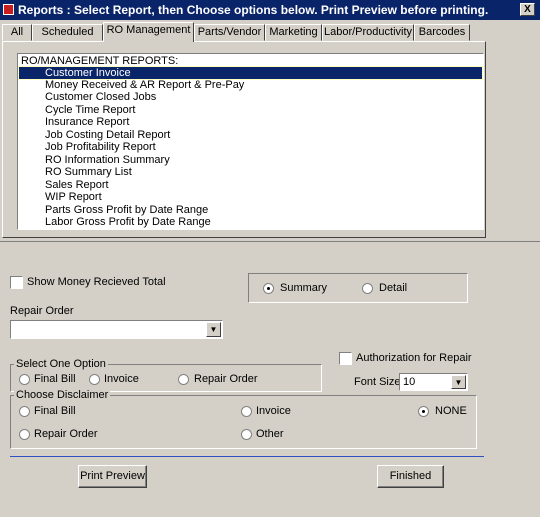 This screenshot has width=540, height=517. I want to click on choose-disclaimer-legend: Choose Disclaimer, so click(62, 395).